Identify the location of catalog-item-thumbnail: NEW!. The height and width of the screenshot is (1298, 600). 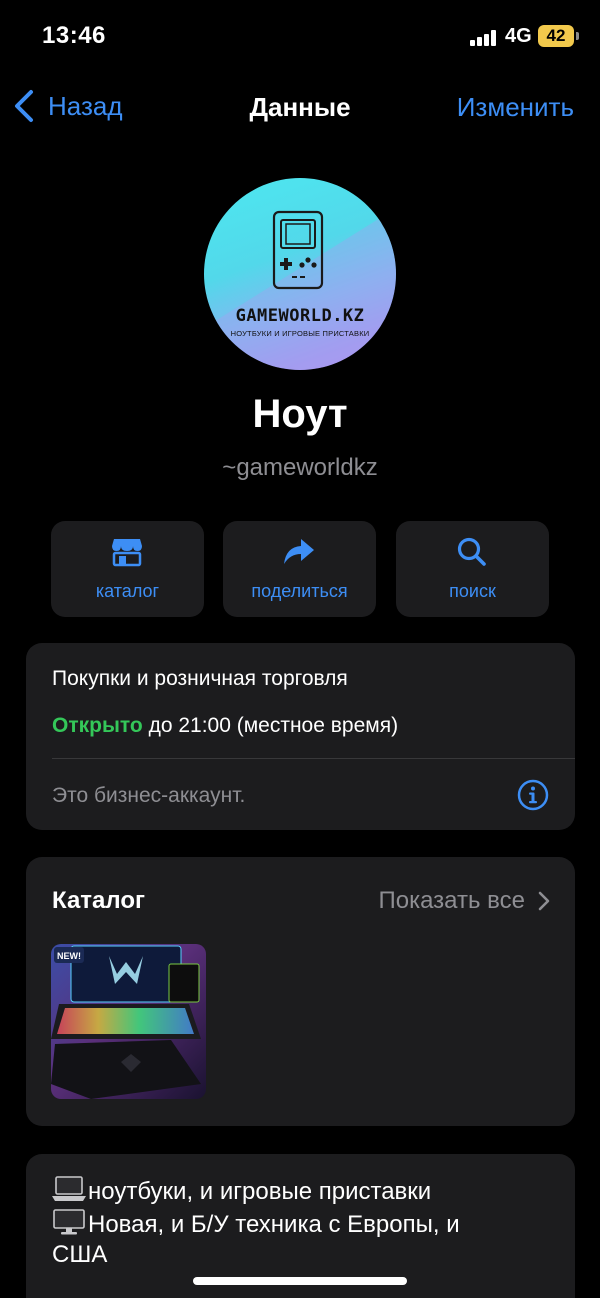
(128, 1021).